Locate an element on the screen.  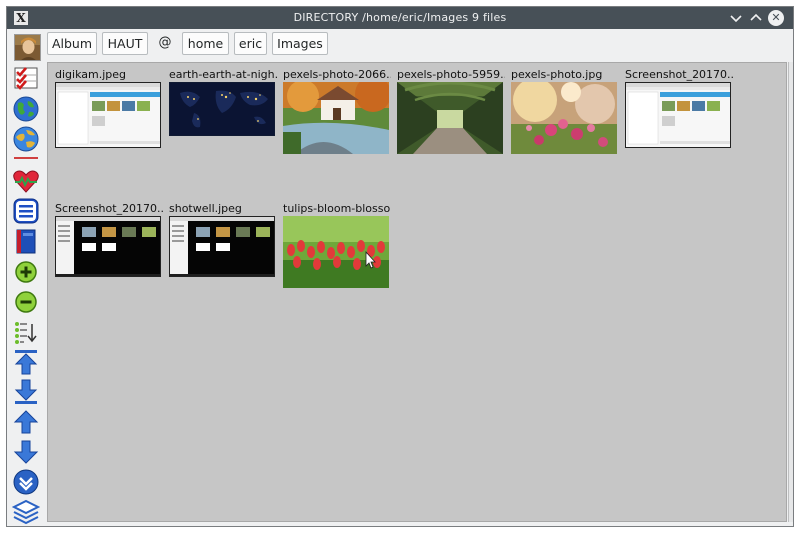
zoom-in-icon is located at coordinates (26, 272).